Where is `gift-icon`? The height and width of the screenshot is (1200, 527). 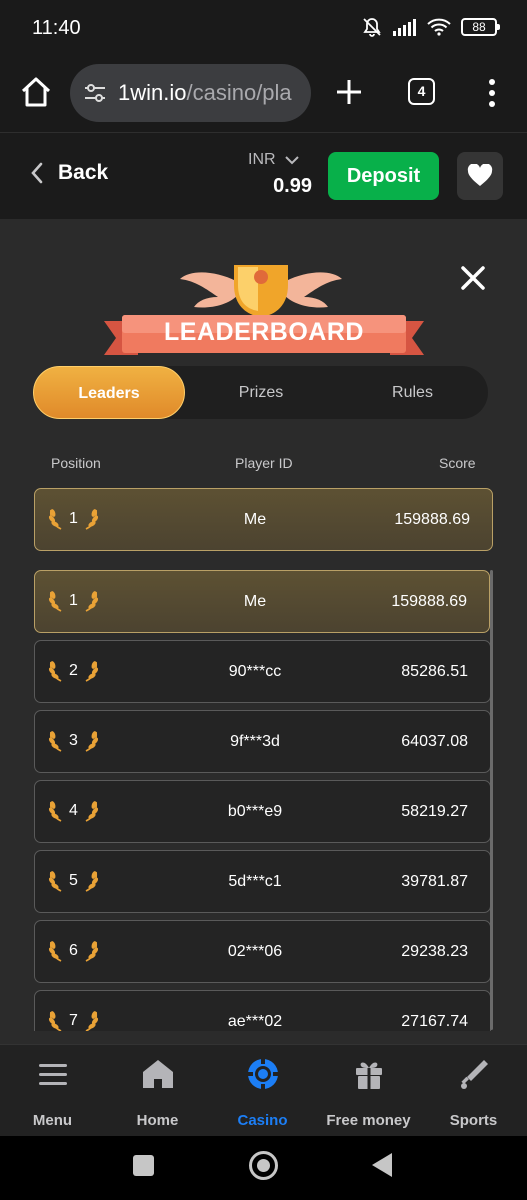 gift-icon is located at coordinates (368, 1075).